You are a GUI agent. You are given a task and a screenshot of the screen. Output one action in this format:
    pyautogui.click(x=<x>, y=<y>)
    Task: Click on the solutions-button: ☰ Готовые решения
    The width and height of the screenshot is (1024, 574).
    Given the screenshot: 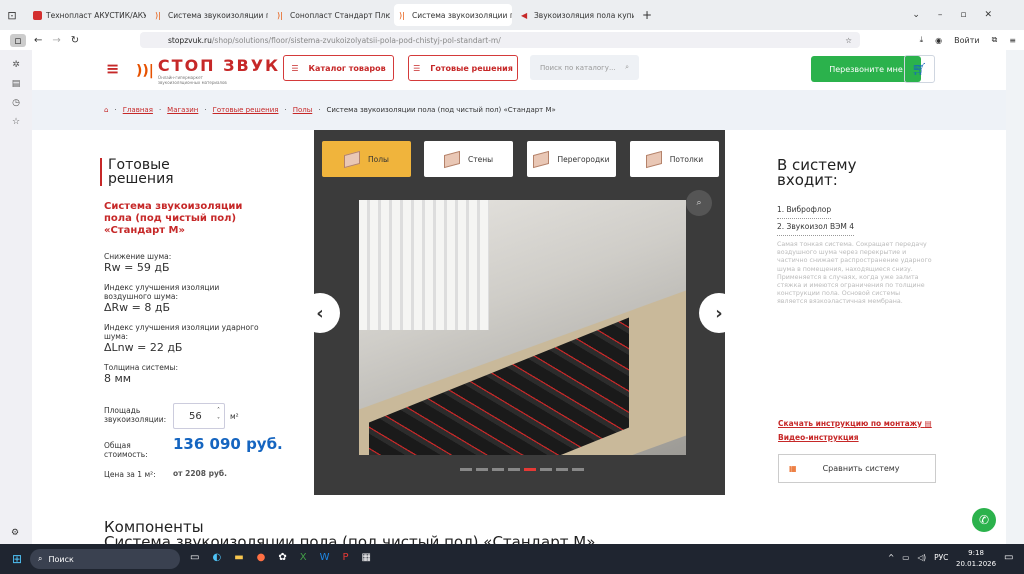 What is the action you would take?
    pyautogui.click(x=463, y=68)
    